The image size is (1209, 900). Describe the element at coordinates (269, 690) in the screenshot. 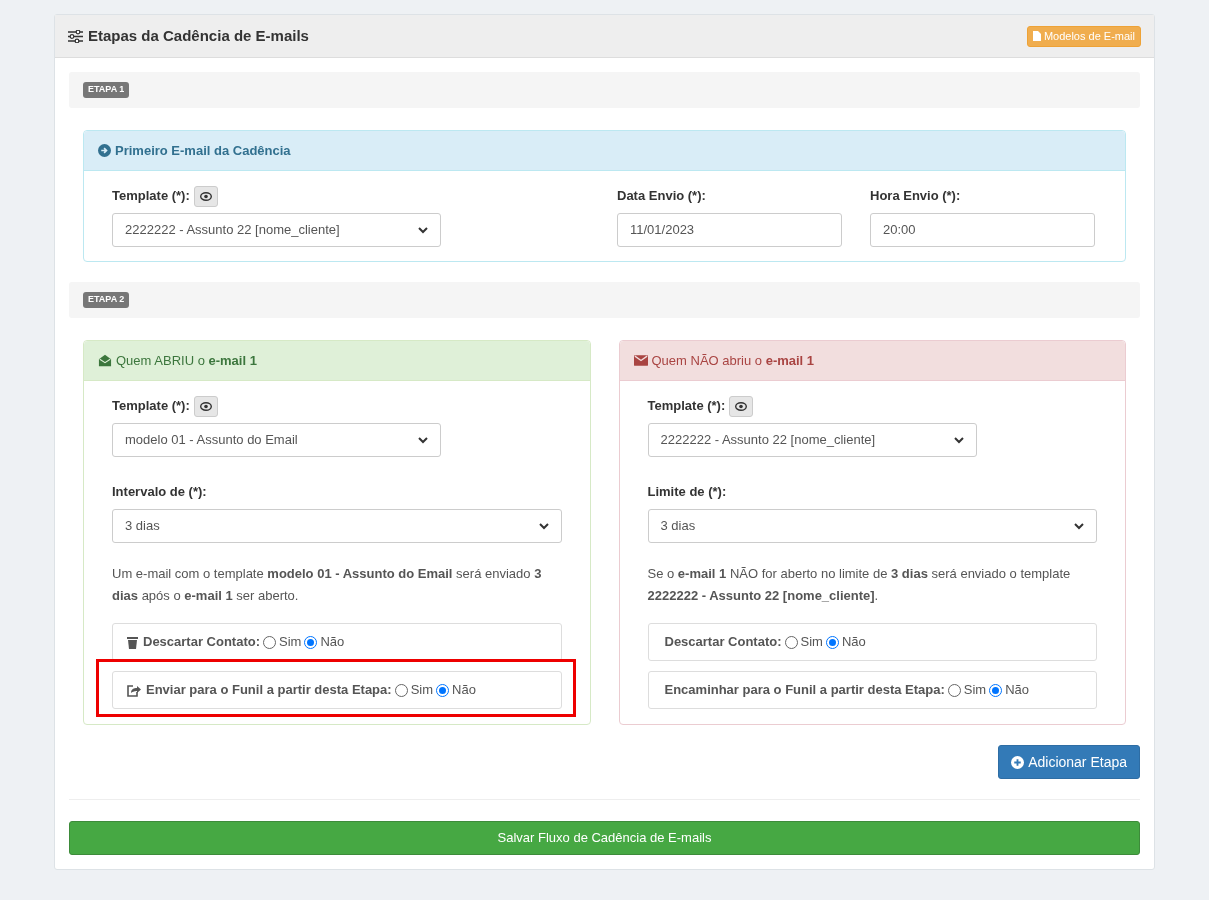

I see `option-label: Enviar para o Funil a partir desta Etapa:` at that location.